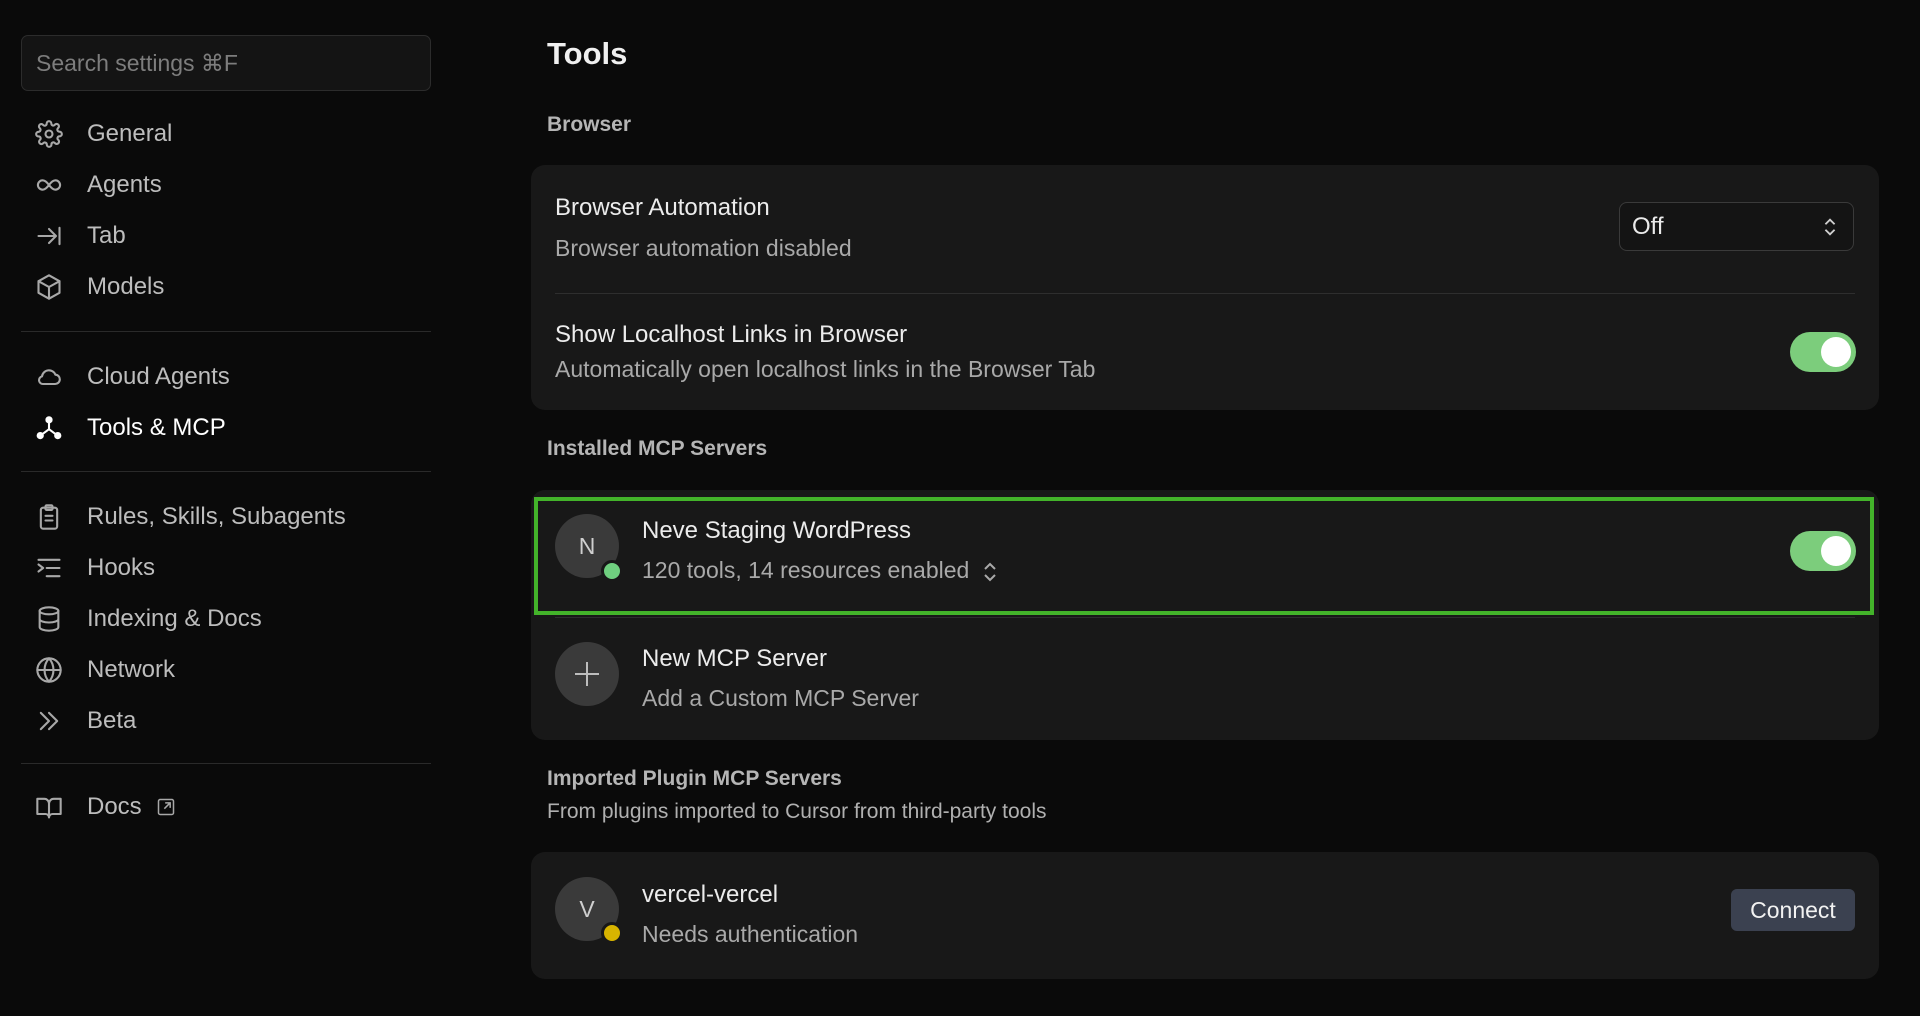  I want to click on sidebar-item-rules: Rules, Skills, Subagents, so click(226, 516).